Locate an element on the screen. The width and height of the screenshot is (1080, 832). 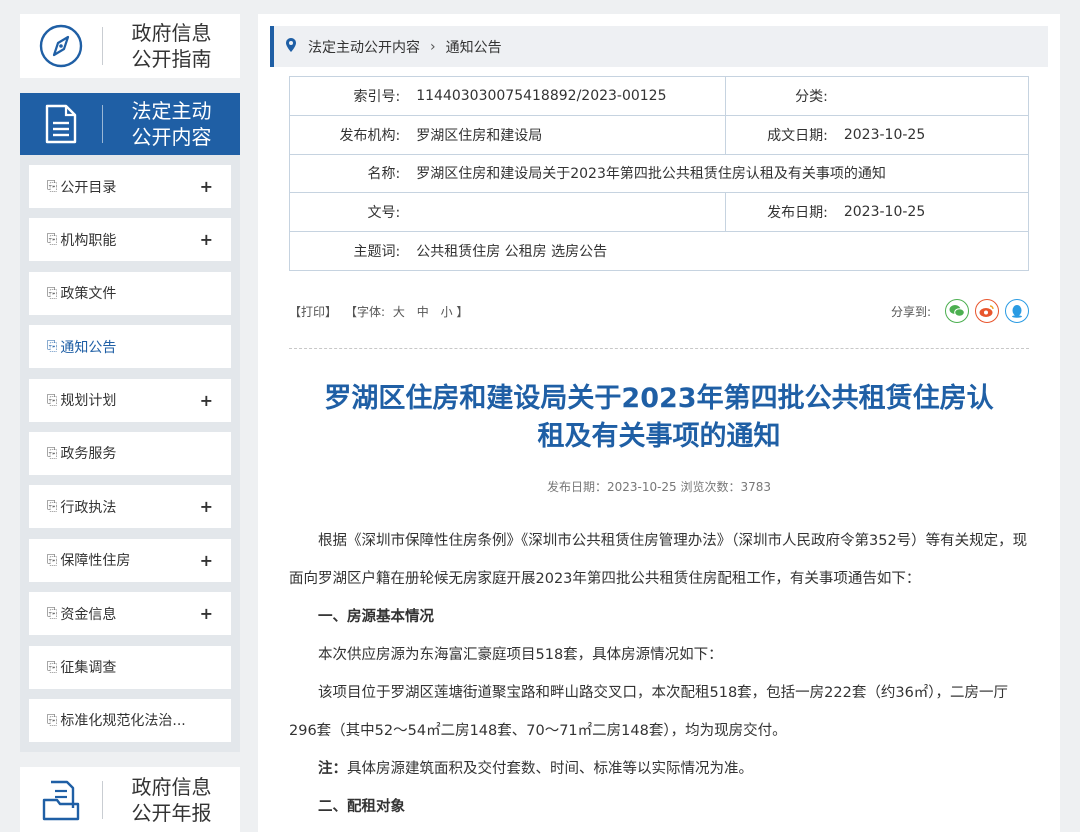
statutory-content-header: 法定主动 公开内容 is located at coordinates (130, 124).